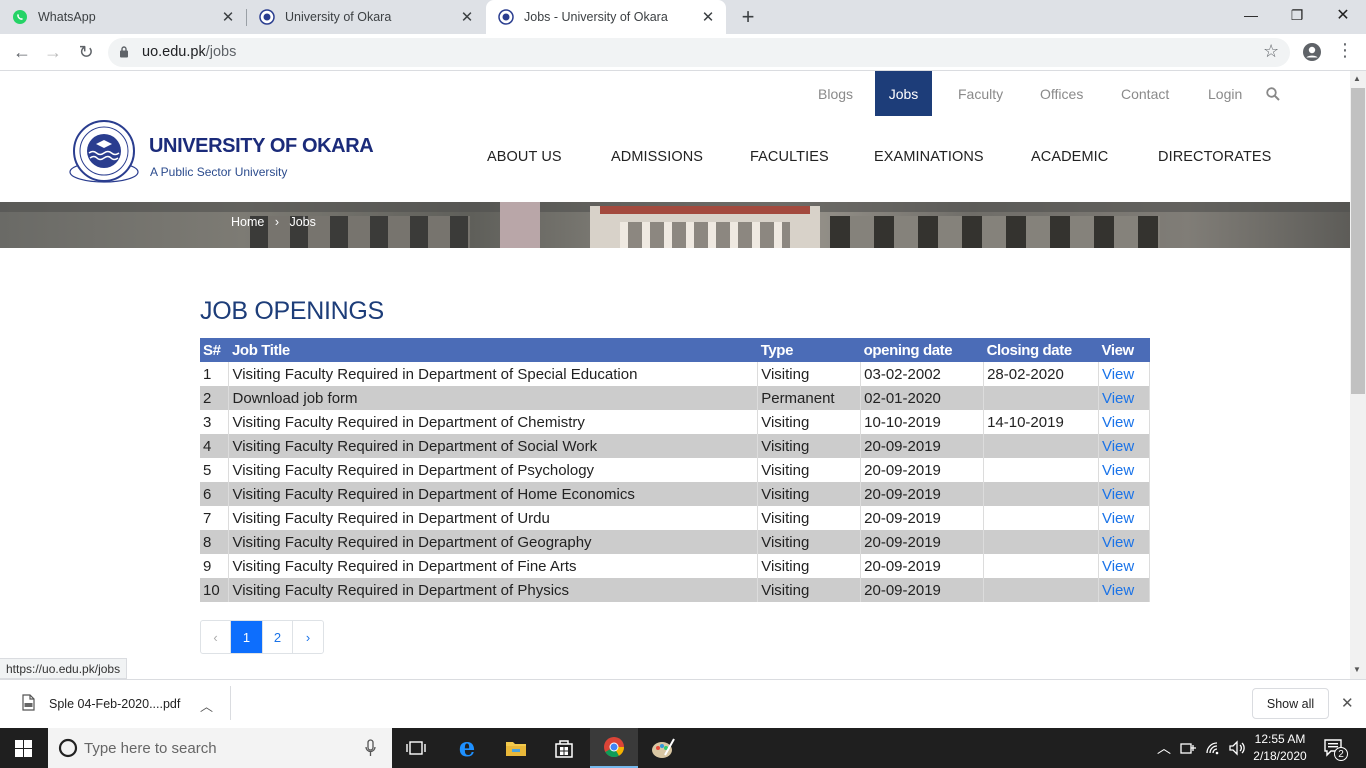 This screenshot has height=768, width=1366. I want to click on microphone-icon, so click(370, 748).